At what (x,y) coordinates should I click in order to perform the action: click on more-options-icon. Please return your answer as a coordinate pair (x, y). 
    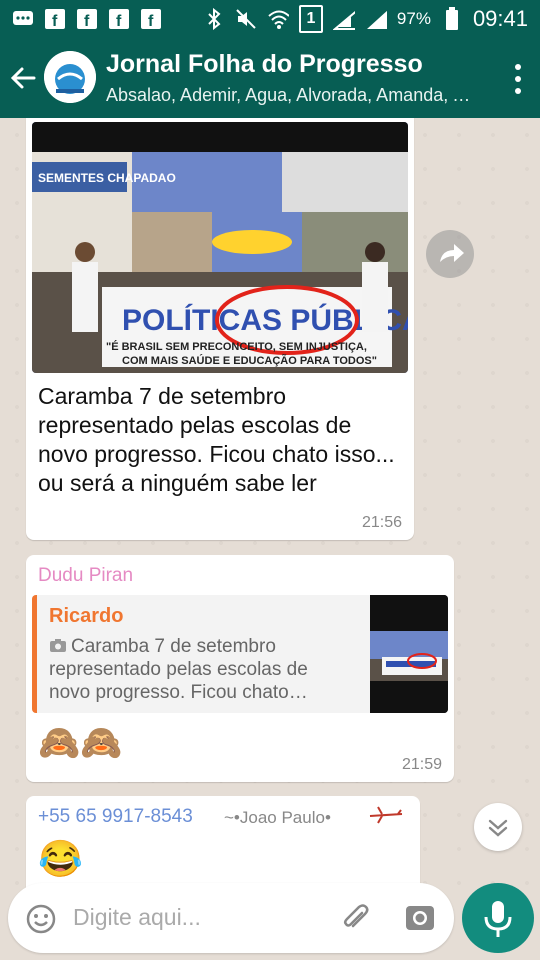
    Looking at the image, I should click on (518, 79).